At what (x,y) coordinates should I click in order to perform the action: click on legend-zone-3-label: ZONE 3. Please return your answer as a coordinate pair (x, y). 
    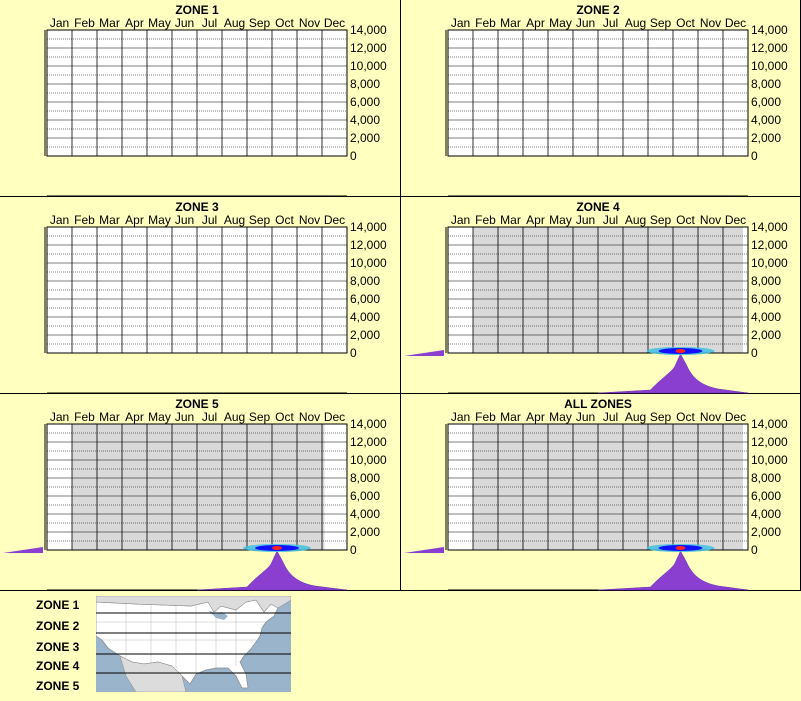
    Looking at the image, I should click on (58, 647).